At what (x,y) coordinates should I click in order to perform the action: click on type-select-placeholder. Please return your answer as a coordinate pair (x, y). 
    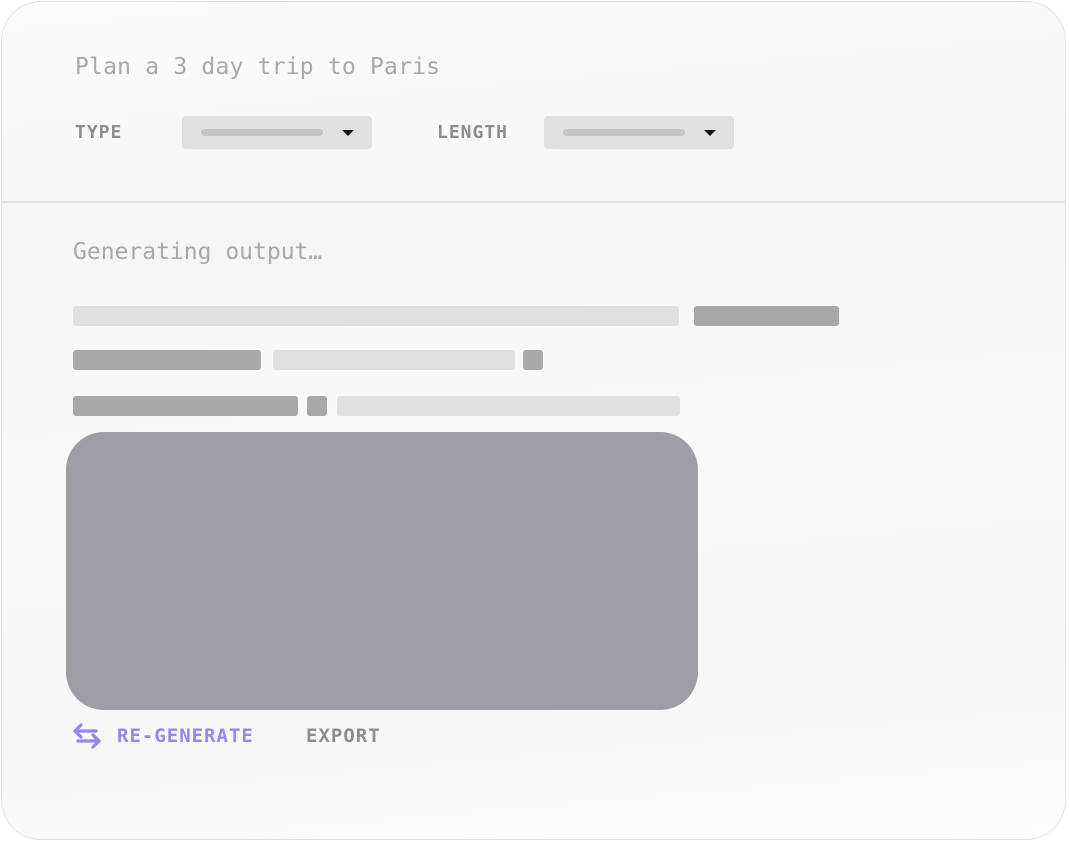
    Looking at the image, I should click on (262, 132).